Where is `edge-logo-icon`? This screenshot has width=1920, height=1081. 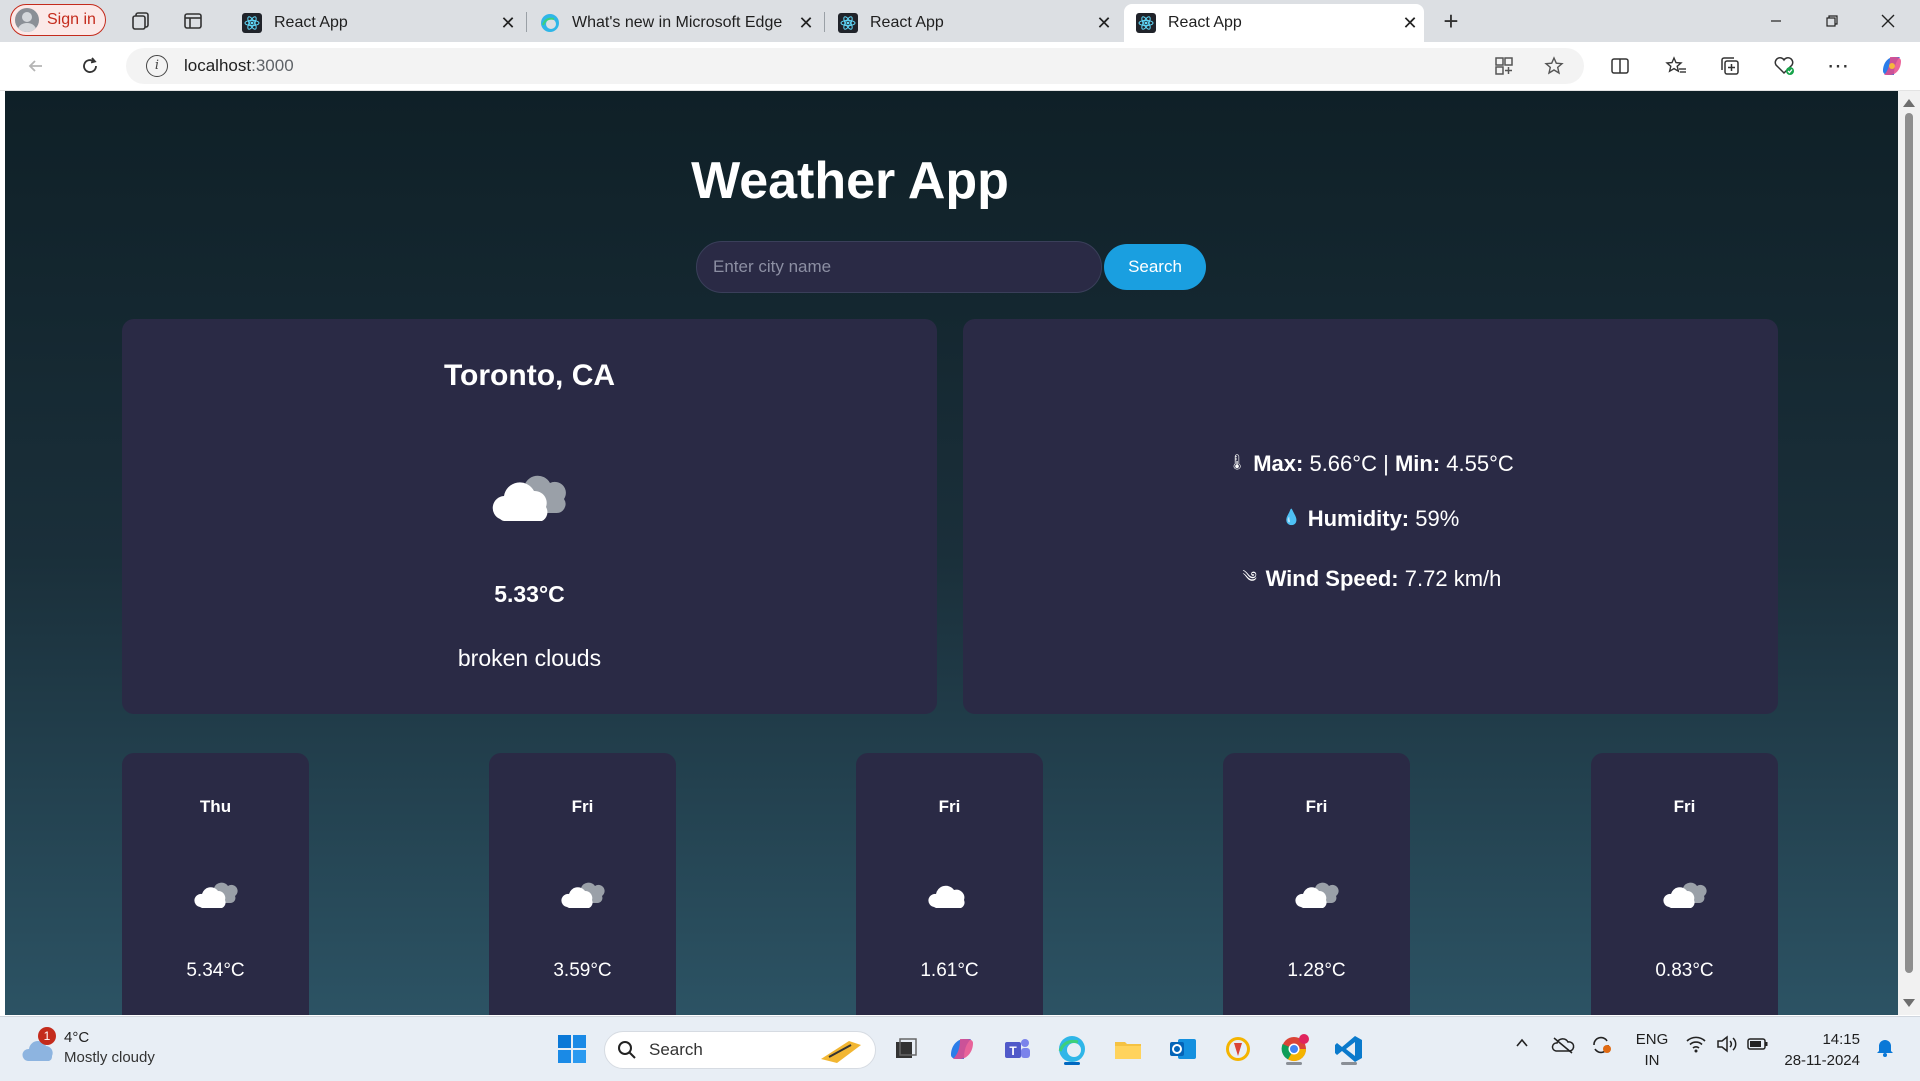
edge-logo-icon is located at coordinates (550, 23).